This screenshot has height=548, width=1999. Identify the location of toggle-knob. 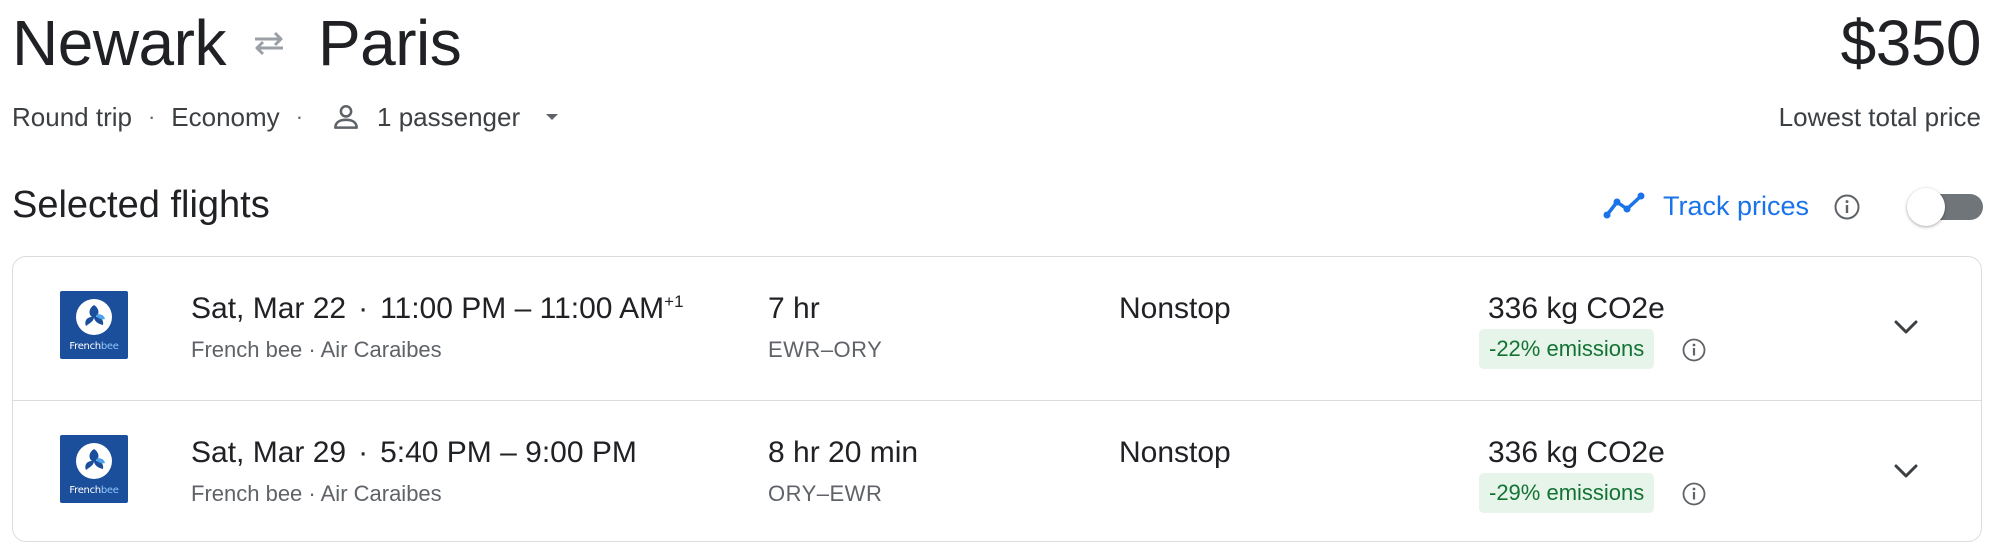
(1926, 207).